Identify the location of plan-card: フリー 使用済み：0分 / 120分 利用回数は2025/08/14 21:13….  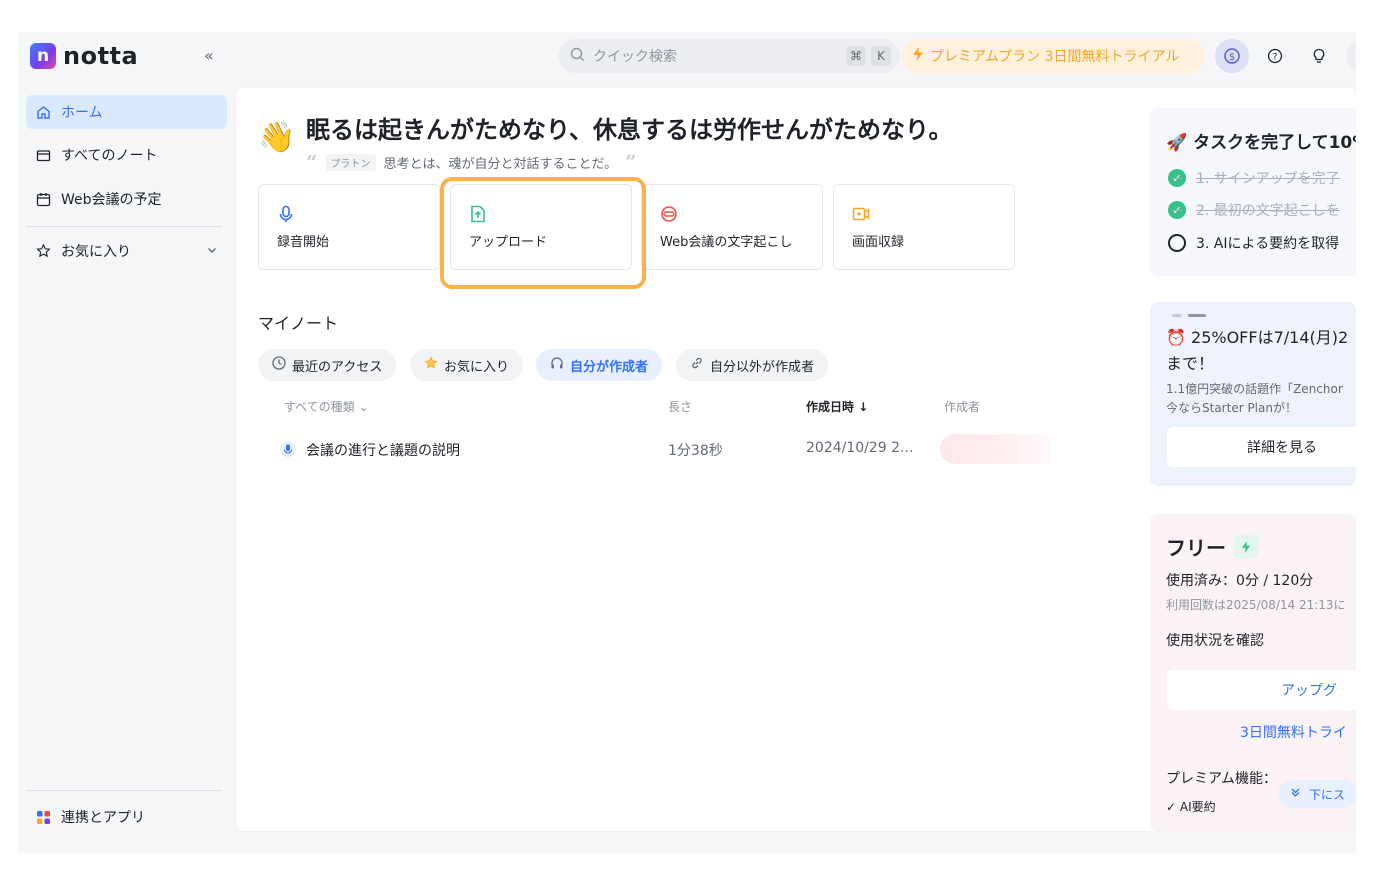
(1253, 672).